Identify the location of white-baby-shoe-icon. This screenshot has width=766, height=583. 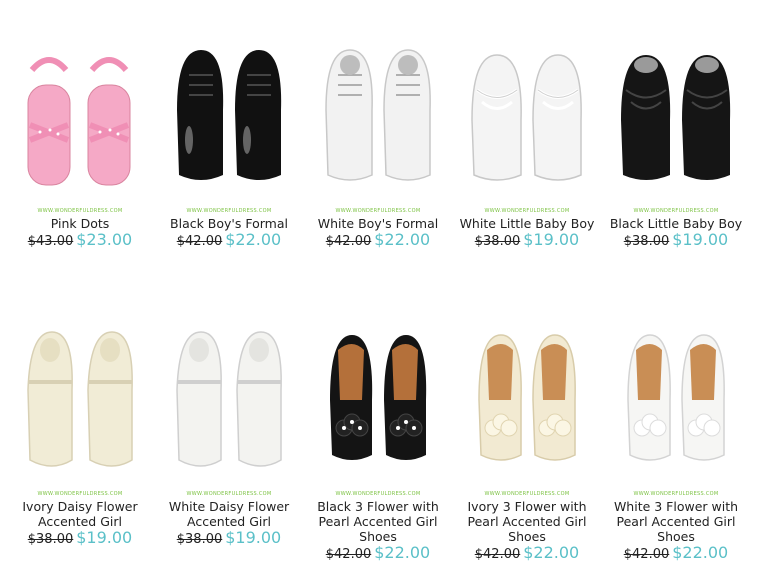
(526, 117).